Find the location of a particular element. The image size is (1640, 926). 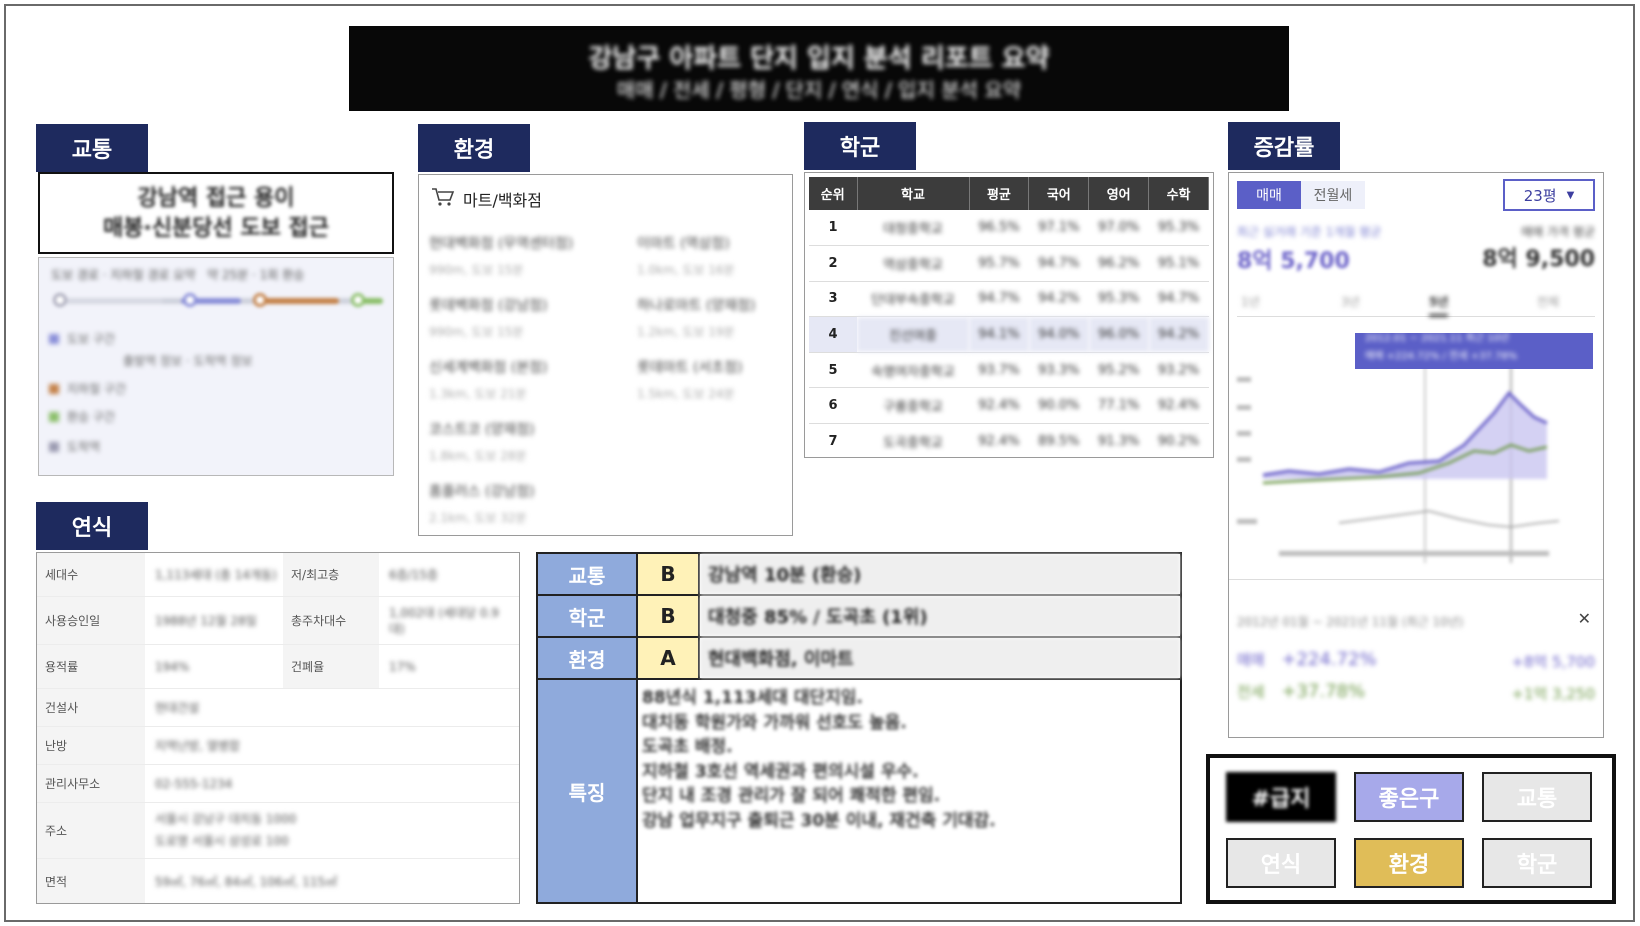

tag-button: 연식 is located at coordinates (1281, 863).